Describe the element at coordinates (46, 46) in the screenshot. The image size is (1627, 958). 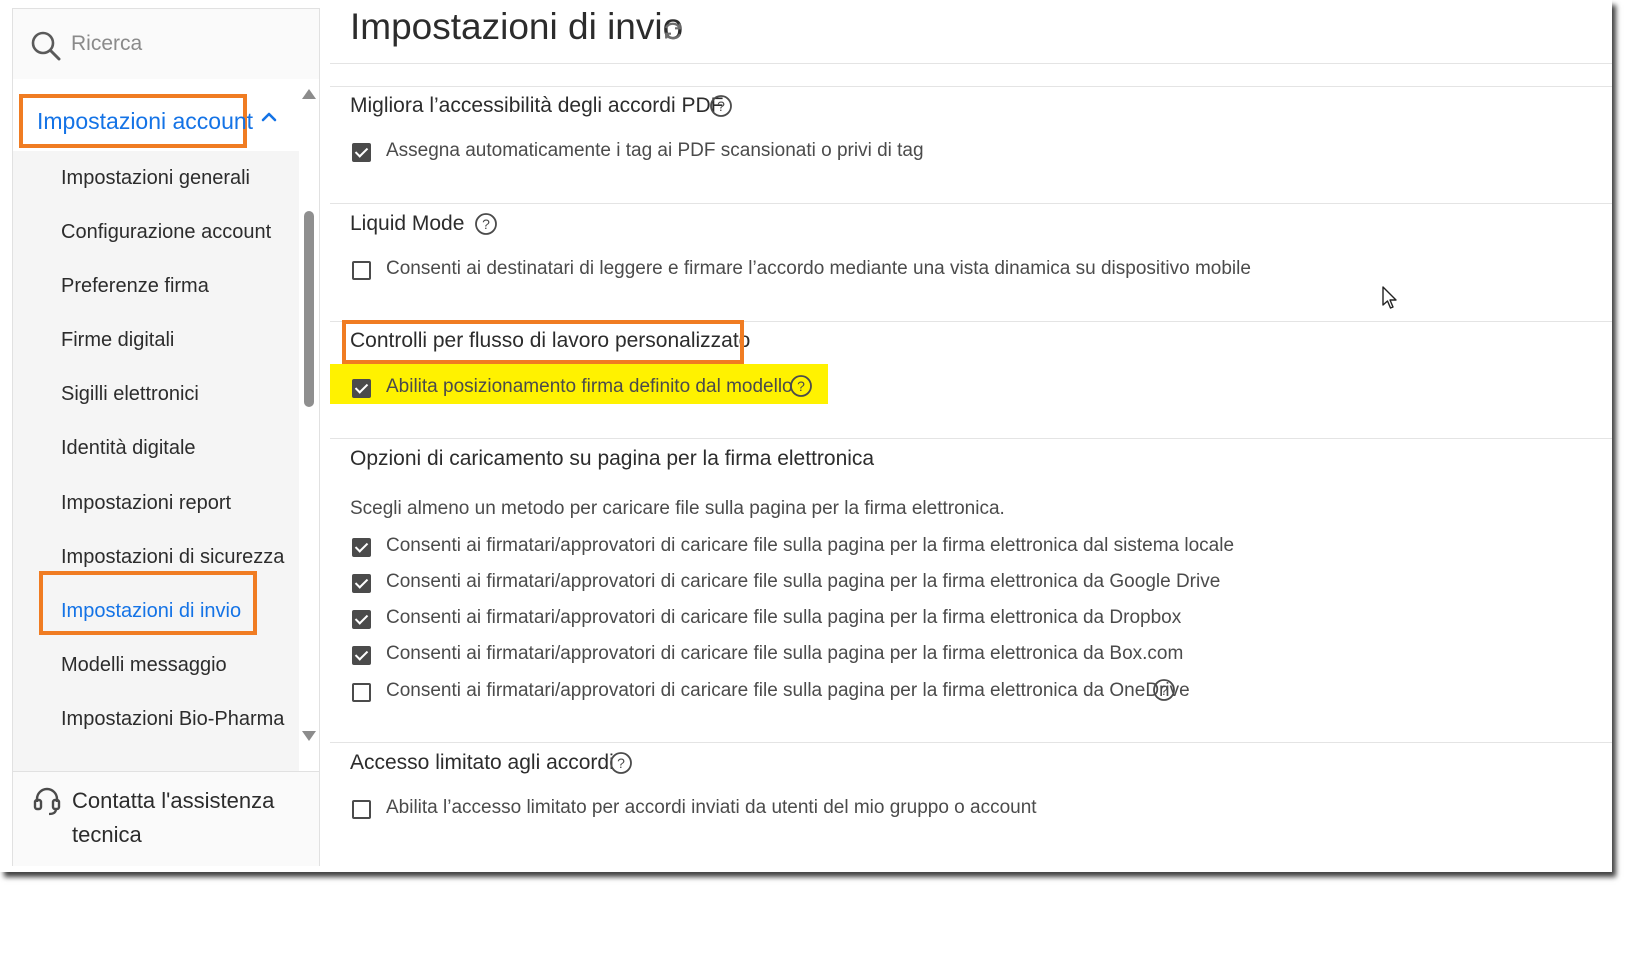
I see `search-icon` at that location.